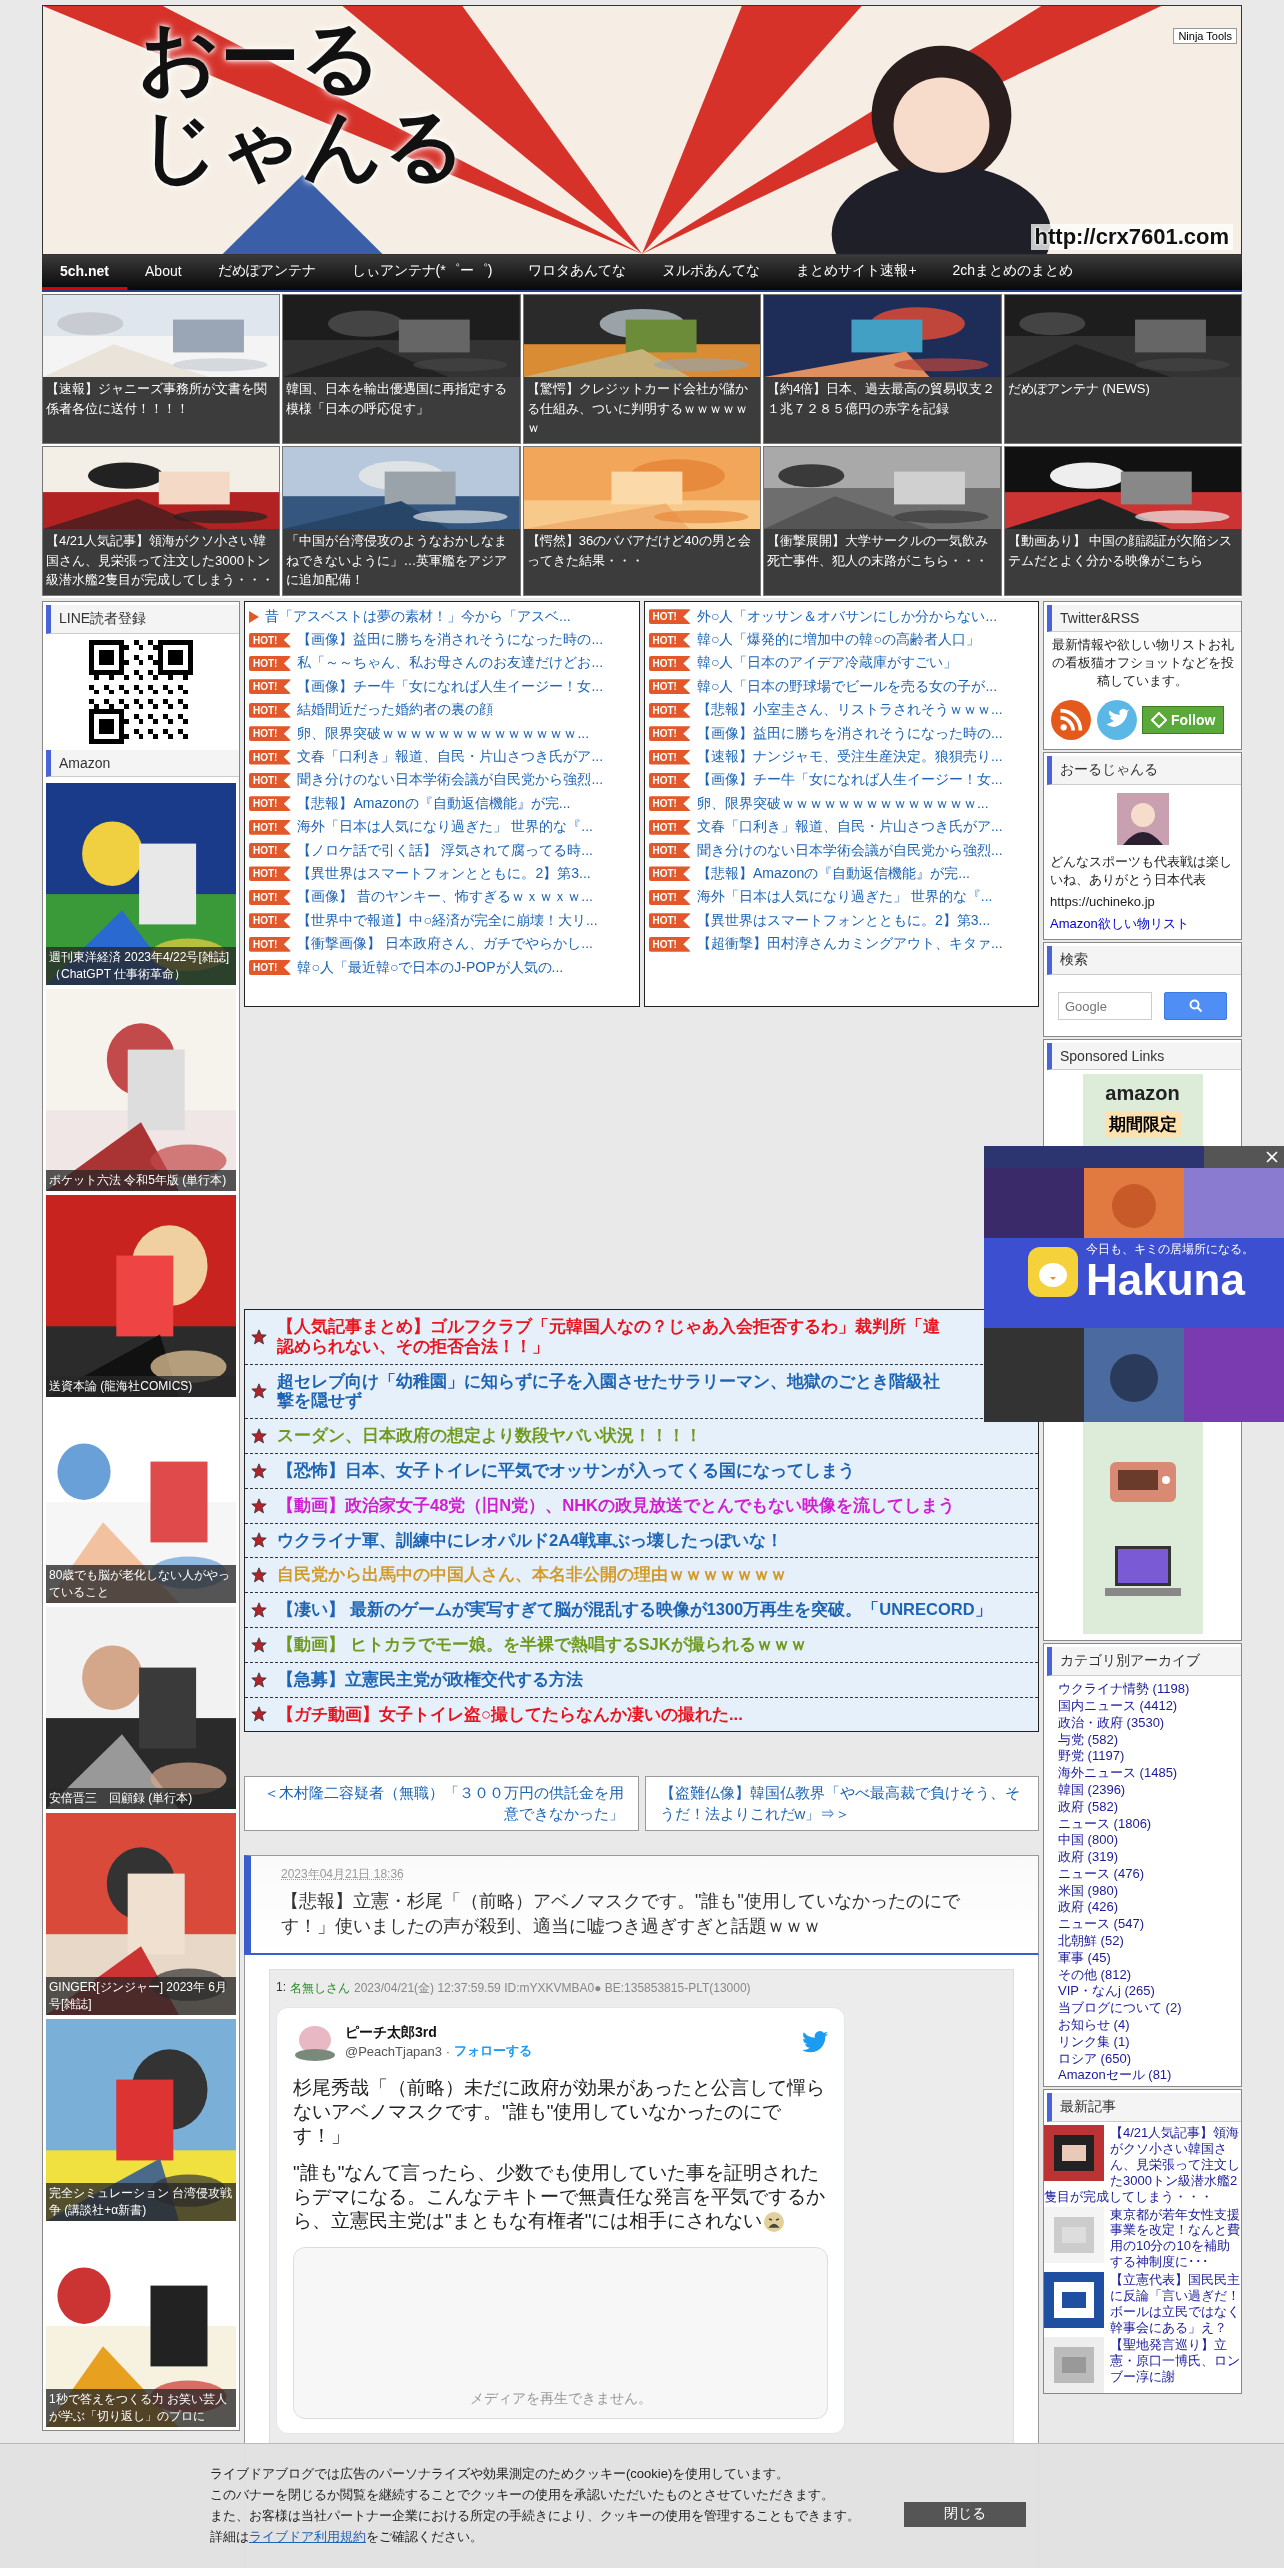 This screenshot has width=1284, height=2568. What do you see at coordinates (1142, 1891) in the screenshot?
I see `category-link: 米国 (980)` at bounding box center [1142, 1891].